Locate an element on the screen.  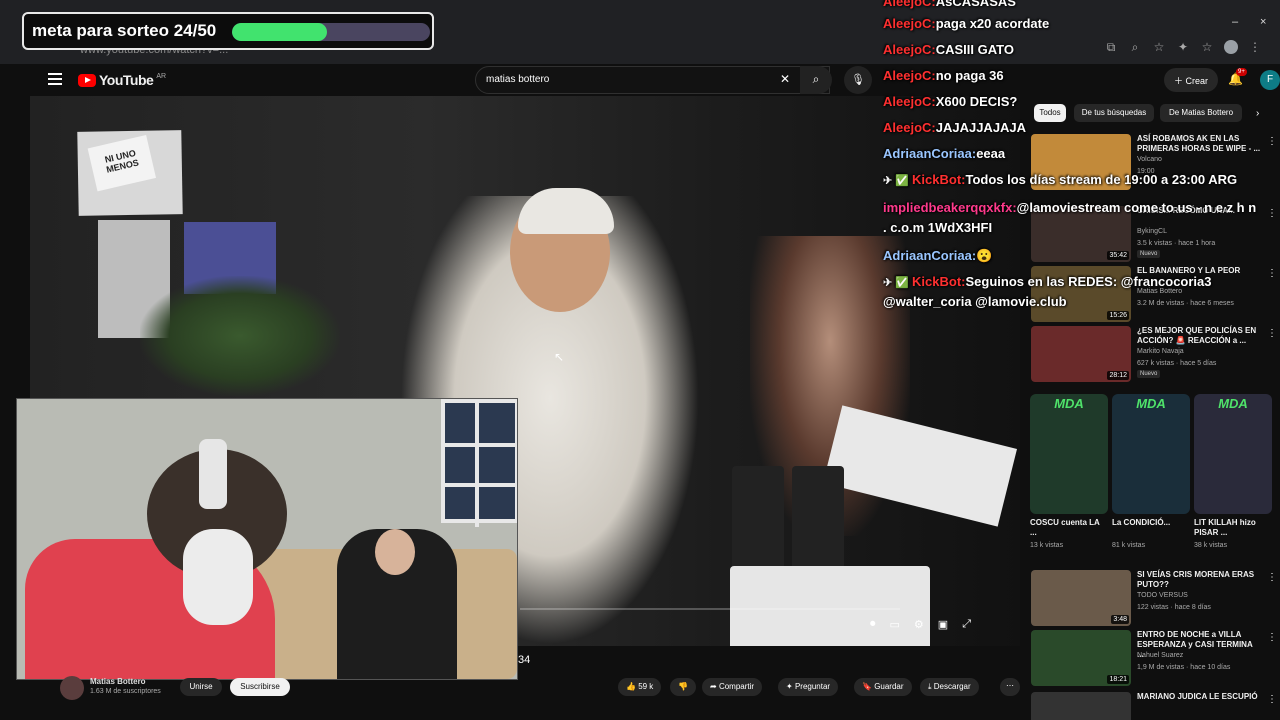
video-thumbnail: 3:48 is located at coordinates (1081, 598).